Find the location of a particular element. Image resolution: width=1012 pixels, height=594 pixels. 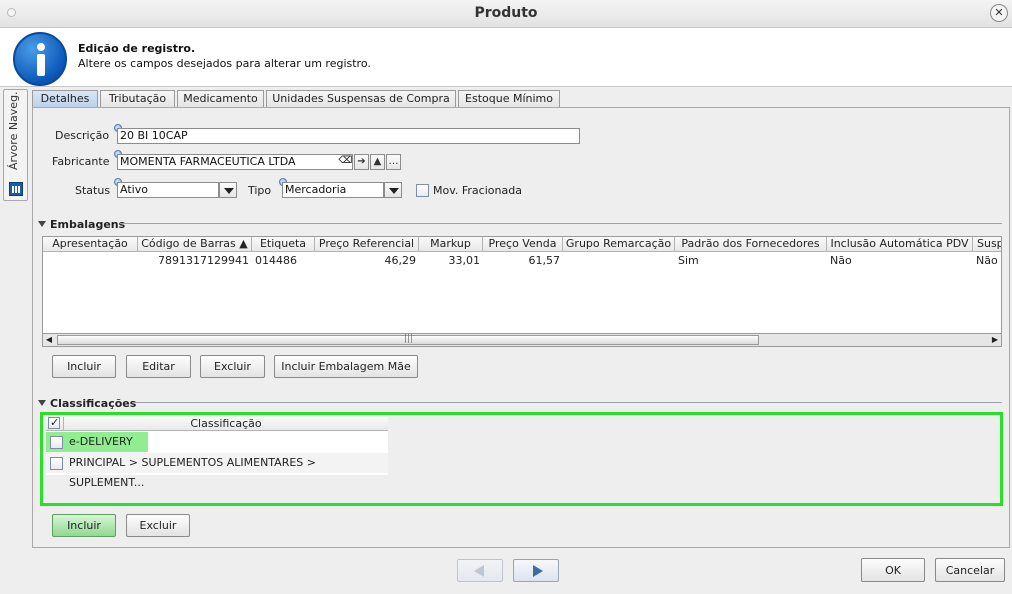

fabricante-label: Fabricante is located at coordinates (81, 161).